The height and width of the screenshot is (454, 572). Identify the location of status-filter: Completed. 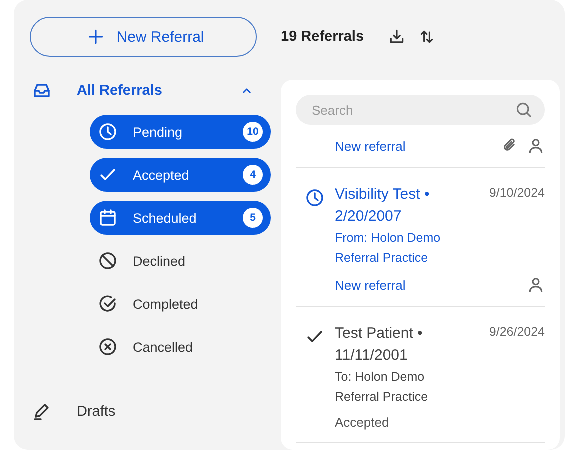
(180, 304).